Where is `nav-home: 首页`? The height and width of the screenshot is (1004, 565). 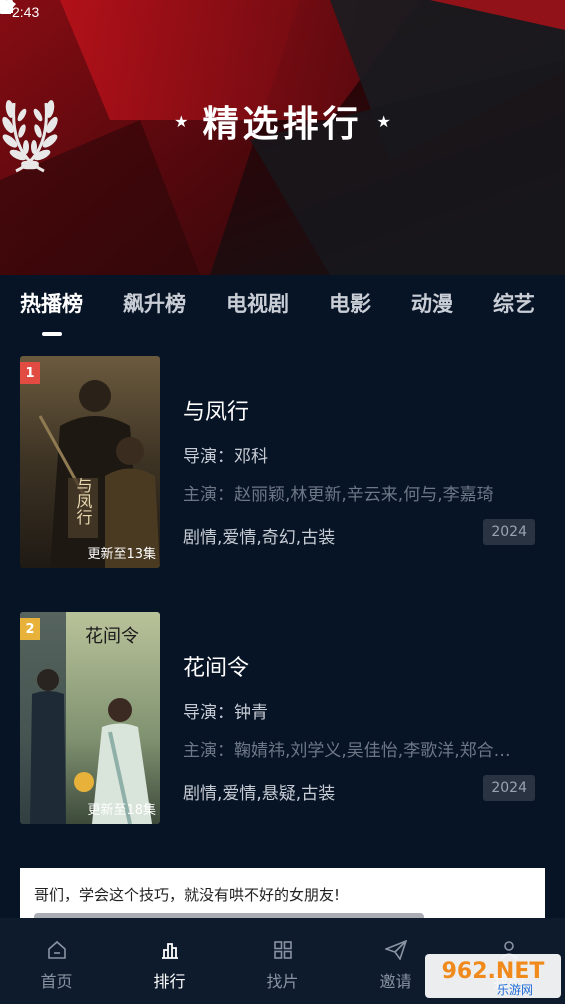 nav-home: 首页 is located at coordinates (56, 961).